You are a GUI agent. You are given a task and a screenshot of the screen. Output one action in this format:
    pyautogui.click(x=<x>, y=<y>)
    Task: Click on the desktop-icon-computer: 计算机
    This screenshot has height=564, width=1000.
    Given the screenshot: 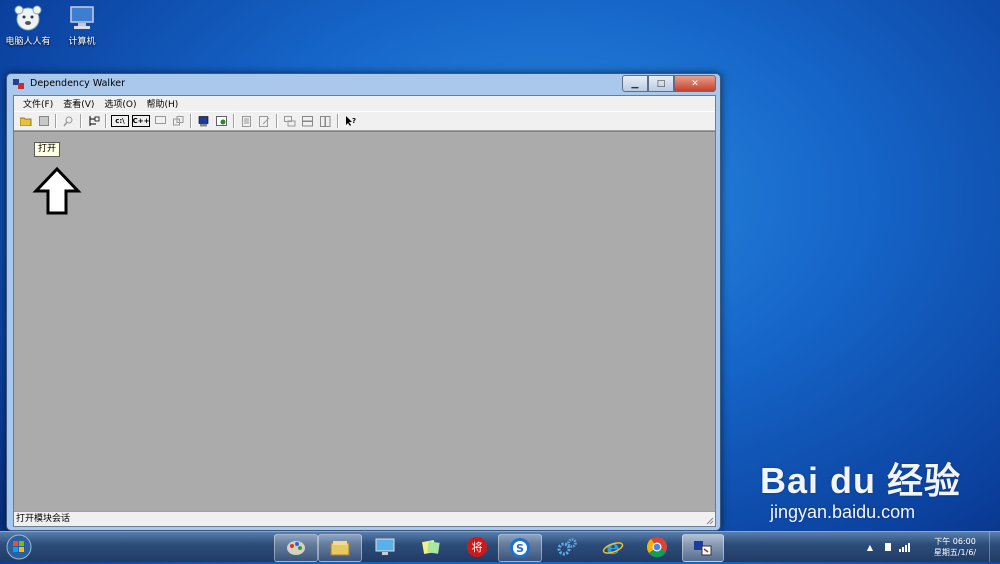 What is the action you would take?
    pyautogui.click(x=82, y=25)
    